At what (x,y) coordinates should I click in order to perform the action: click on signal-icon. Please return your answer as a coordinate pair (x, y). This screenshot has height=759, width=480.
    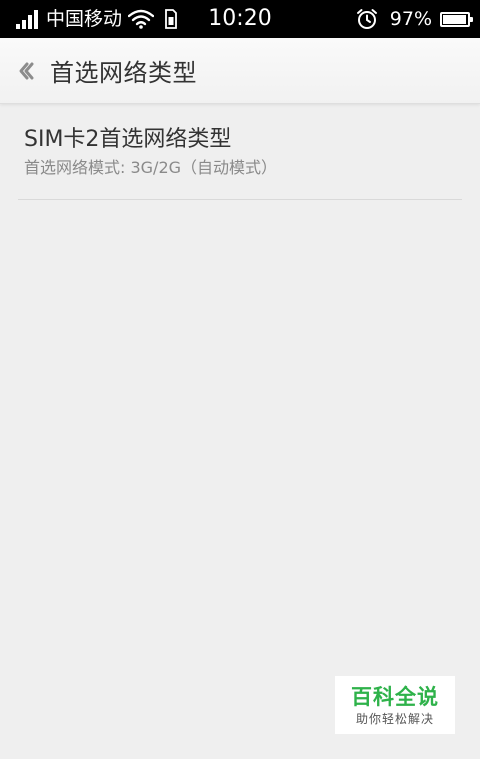
    Looking at the image, I should click on (27, 19).